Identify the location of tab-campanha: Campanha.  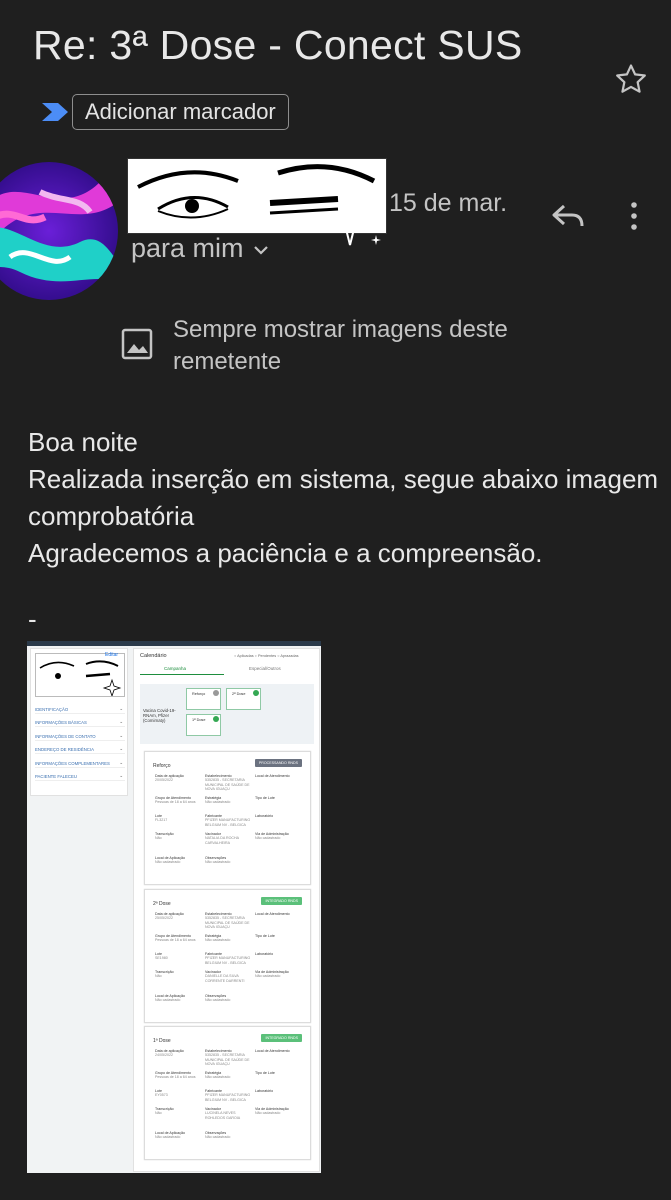
(175, 668).